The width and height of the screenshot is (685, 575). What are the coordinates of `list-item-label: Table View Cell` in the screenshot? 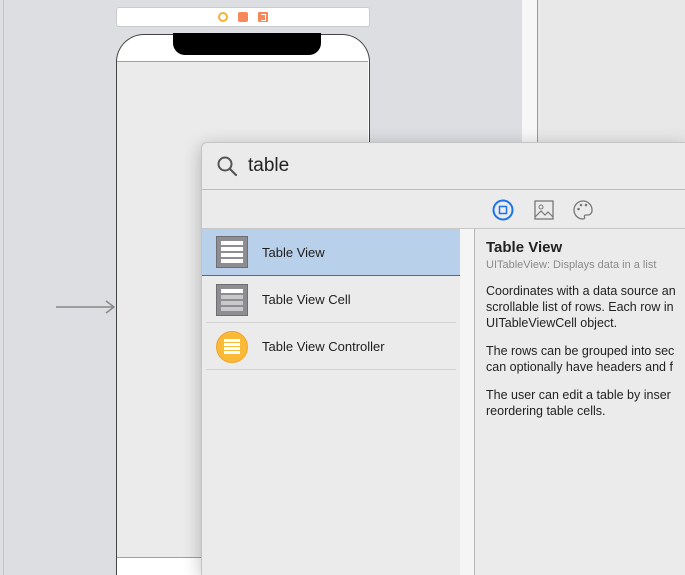 It's located at (306, 299).